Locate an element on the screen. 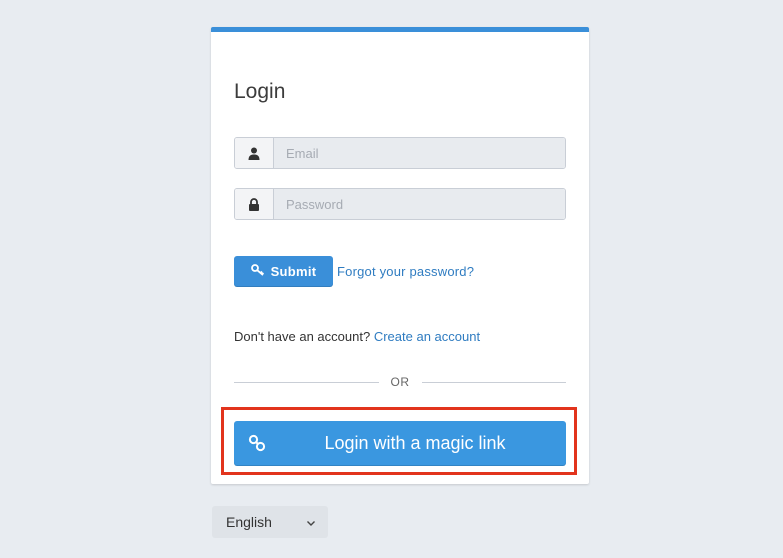 This screenshot has height=558, width=783. forgot-password-link: Forgot your password? is located at coordinates (405, 271).